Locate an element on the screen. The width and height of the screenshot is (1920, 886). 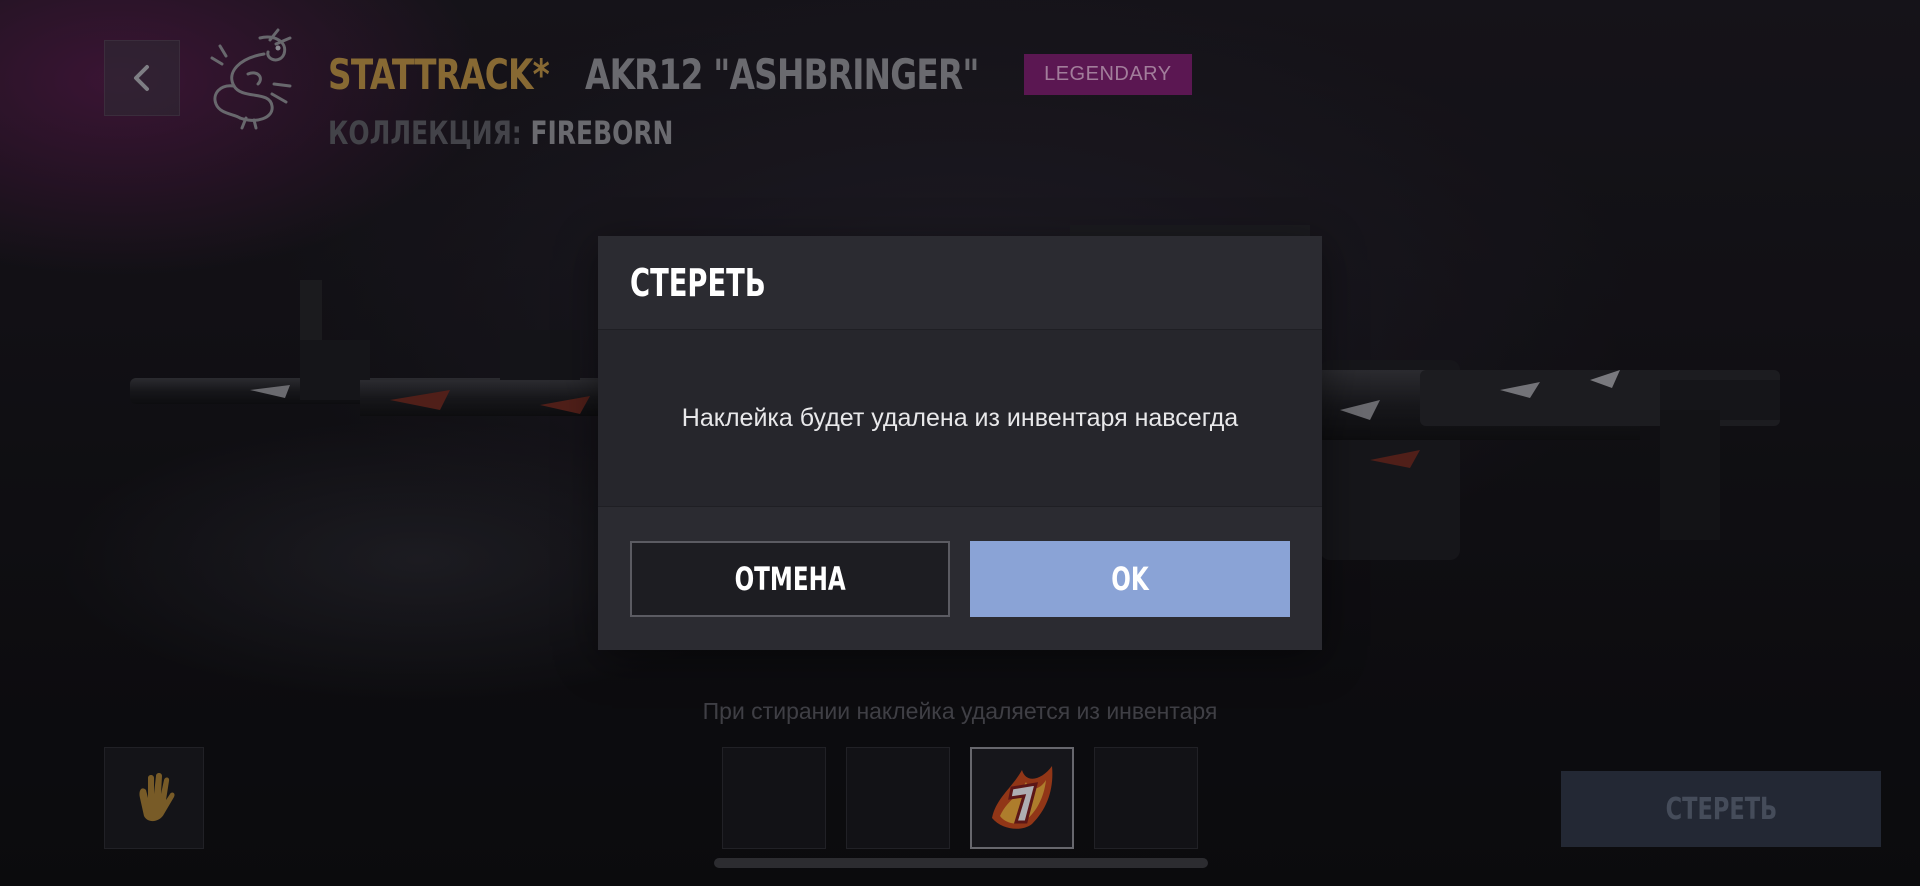
cancel-button: ОТМЕНА is located at coordinates (790, 578).